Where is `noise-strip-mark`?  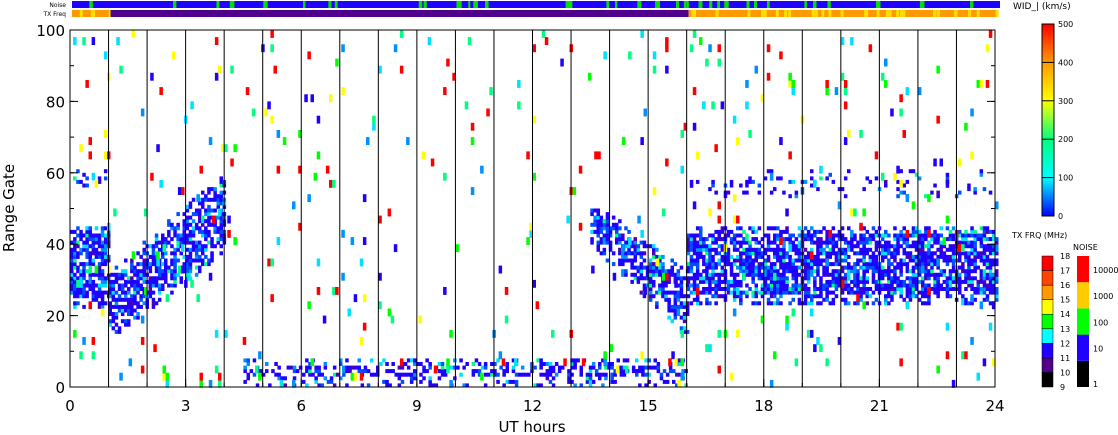 noise-strip-mark is located at coordinates (469, 4).